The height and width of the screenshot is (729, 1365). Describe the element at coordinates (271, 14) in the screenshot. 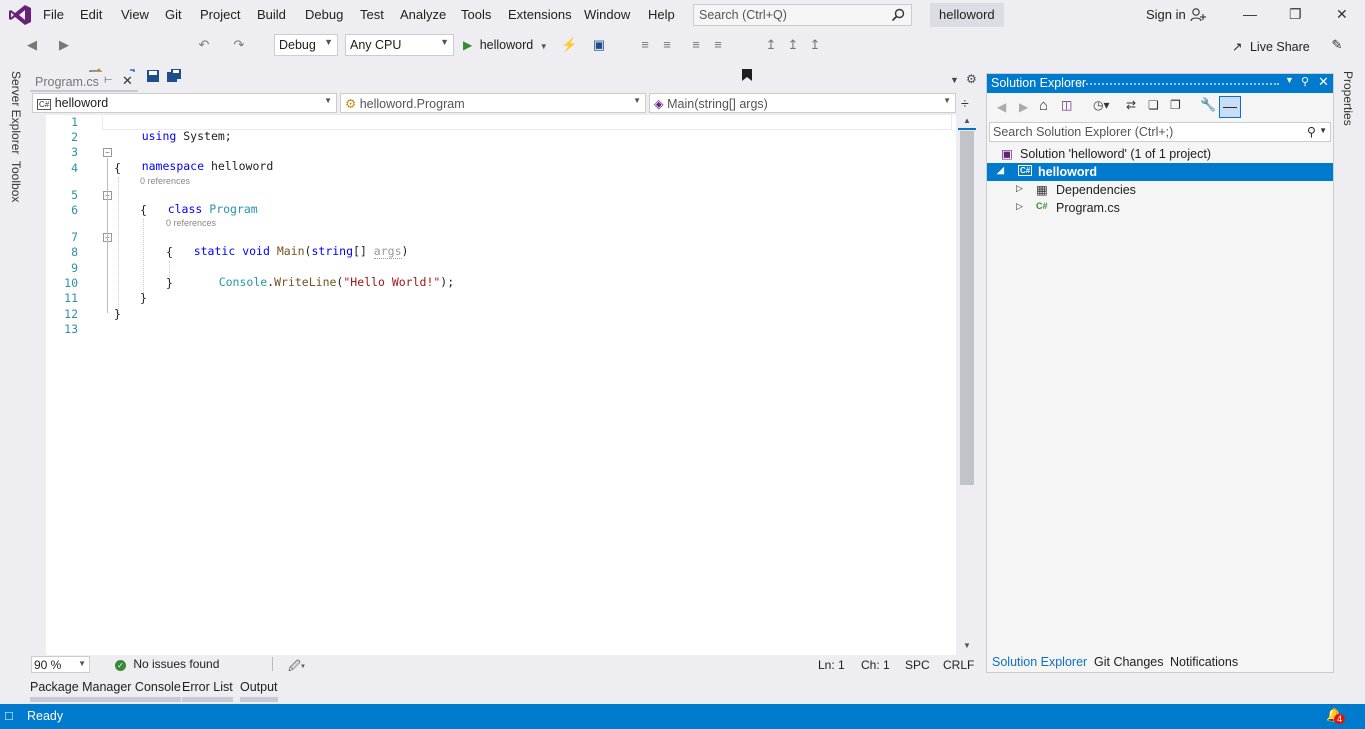

I see `menu-build: Build` at that location.